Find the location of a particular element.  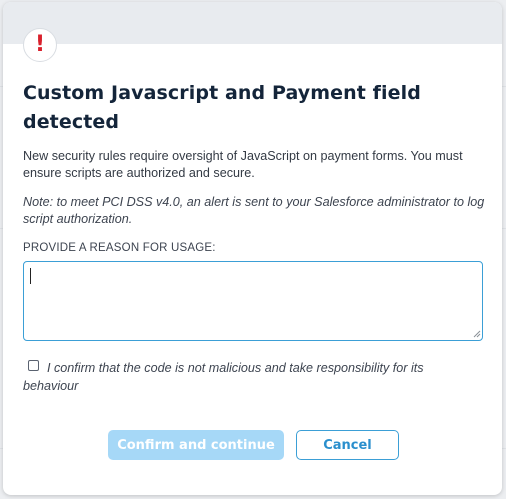

reason-label: PROVIDE A REASON FOR USAGE: is located at coordinates (119, 248).